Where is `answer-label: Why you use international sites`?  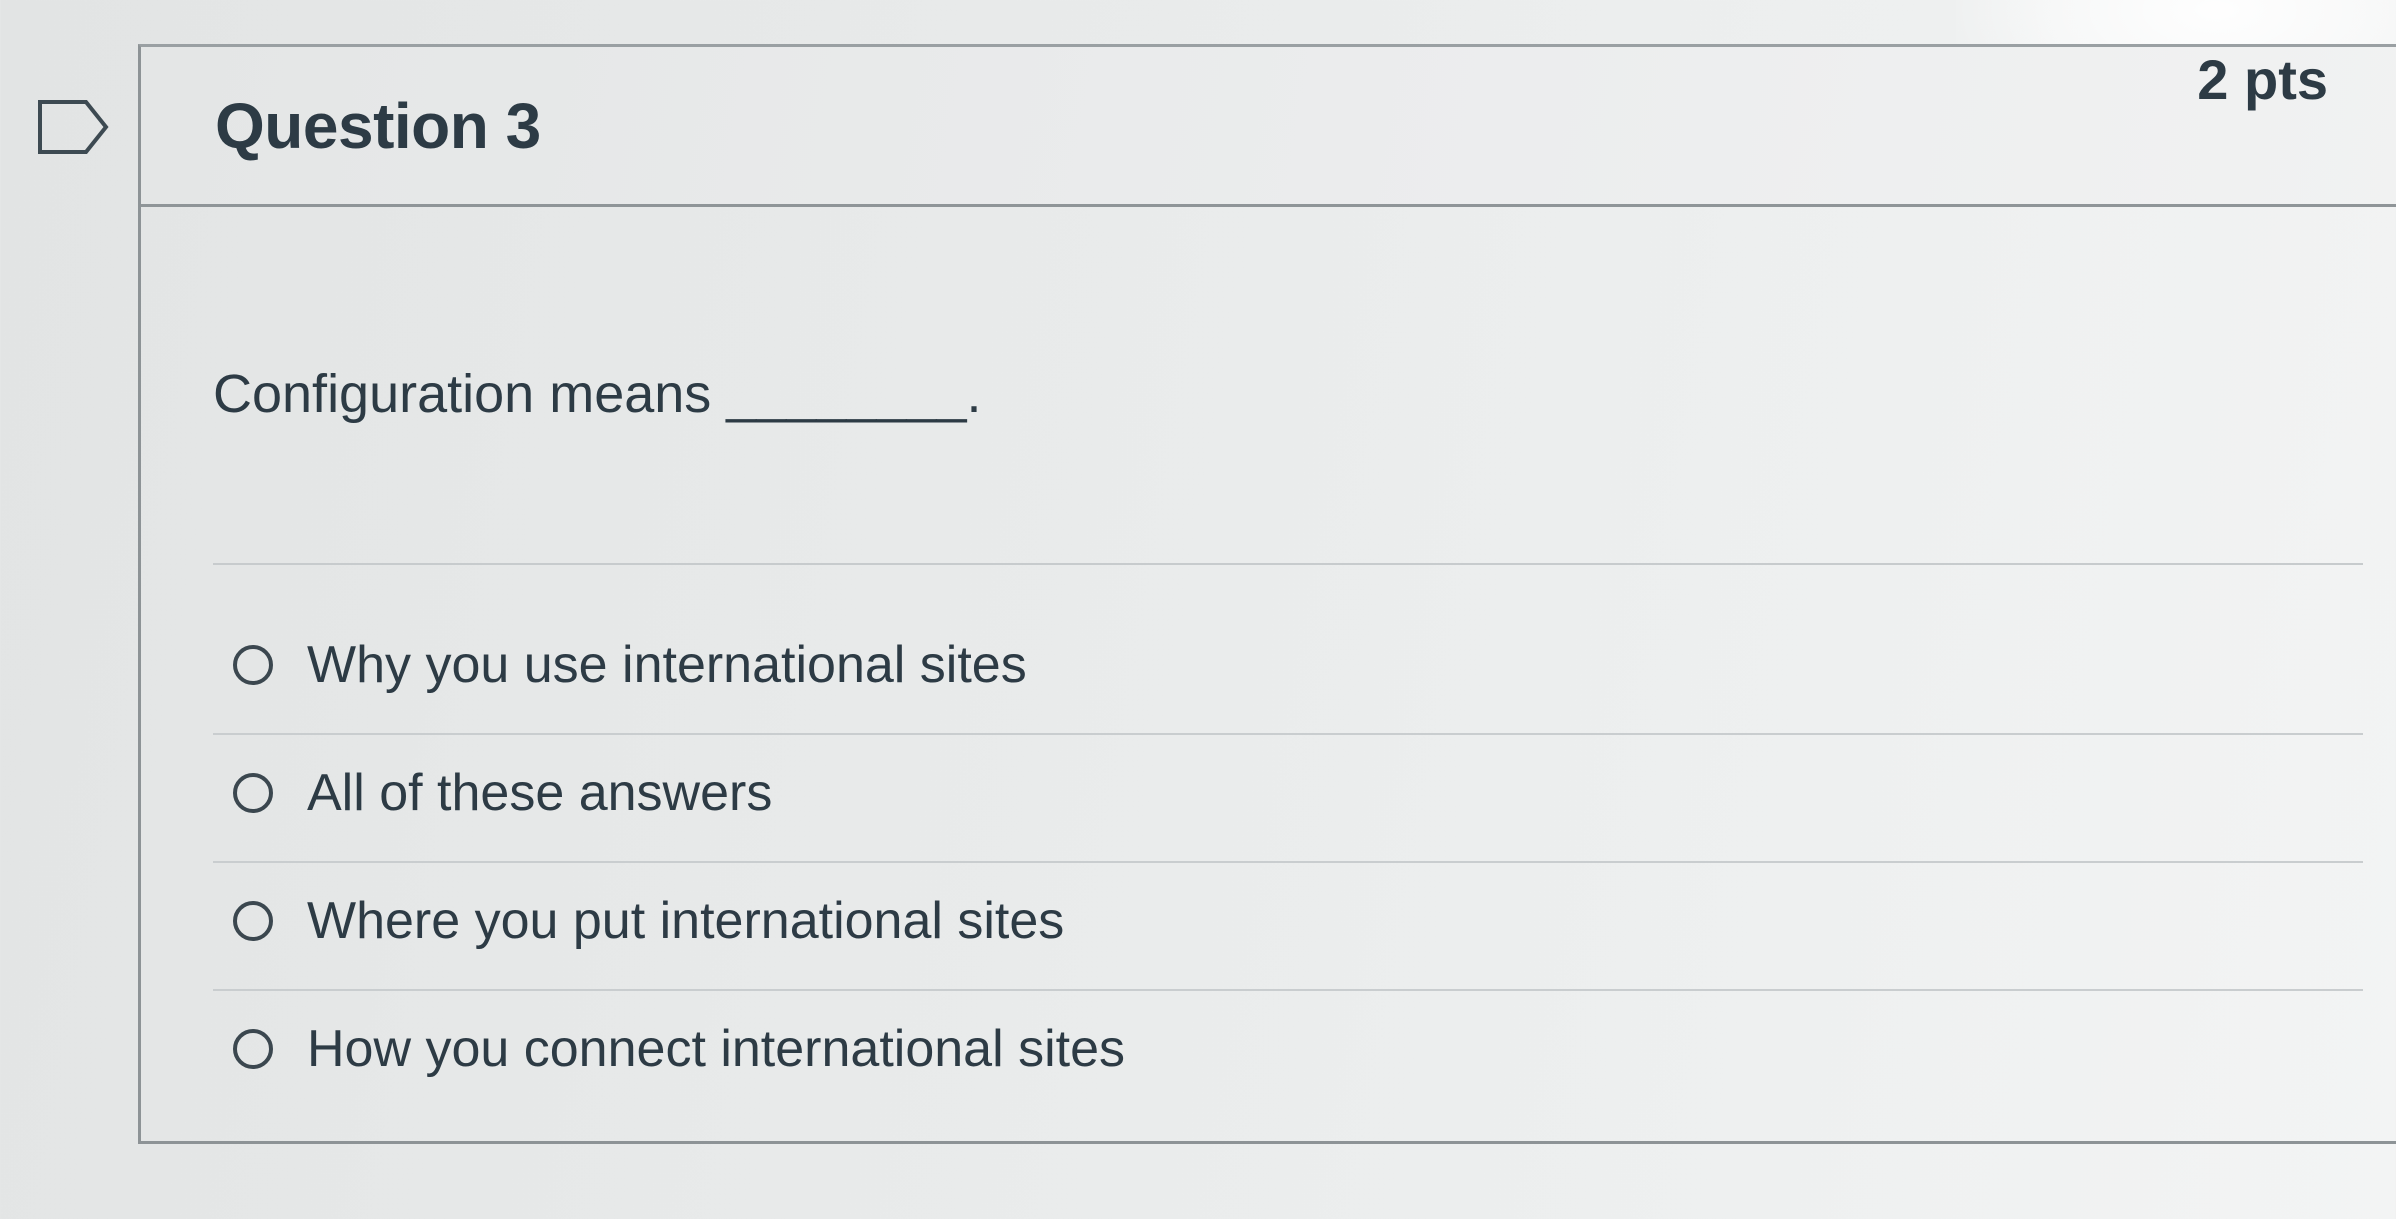
answer-label: Why you use international sites is located at coordinates (667, 665).